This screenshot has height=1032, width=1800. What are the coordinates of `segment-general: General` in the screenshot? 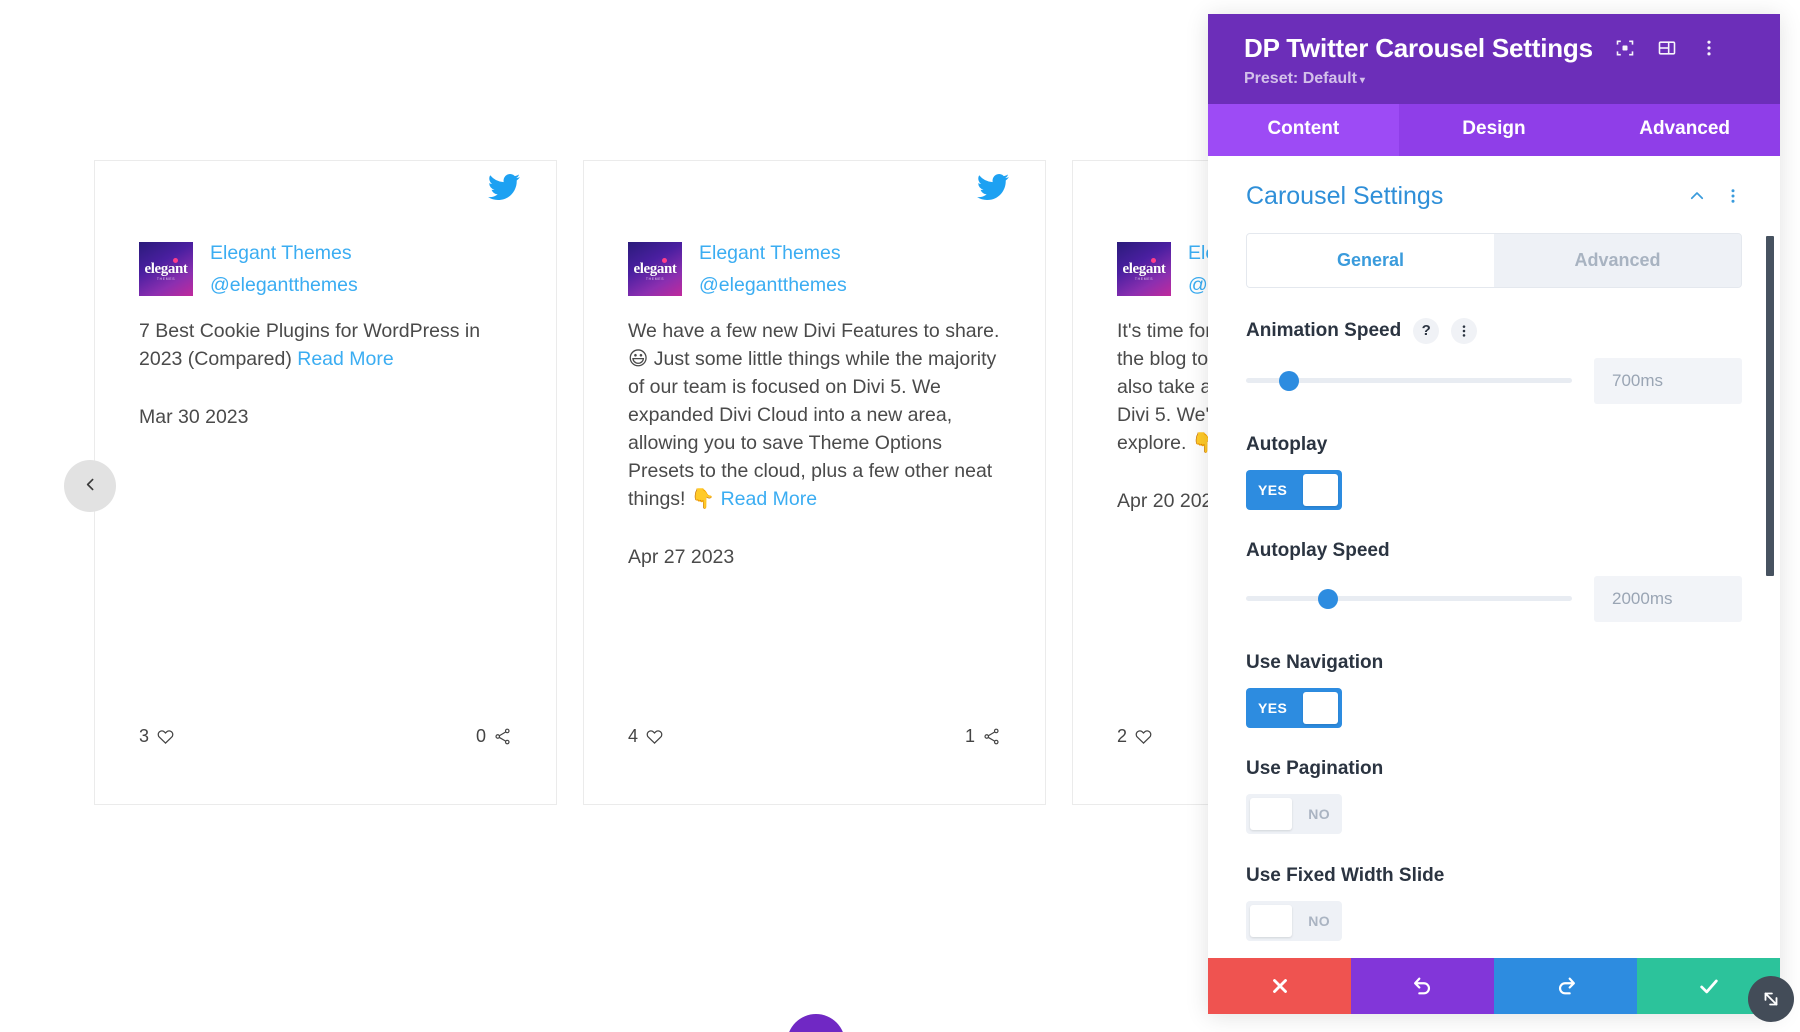 It's located at (1370, 260).